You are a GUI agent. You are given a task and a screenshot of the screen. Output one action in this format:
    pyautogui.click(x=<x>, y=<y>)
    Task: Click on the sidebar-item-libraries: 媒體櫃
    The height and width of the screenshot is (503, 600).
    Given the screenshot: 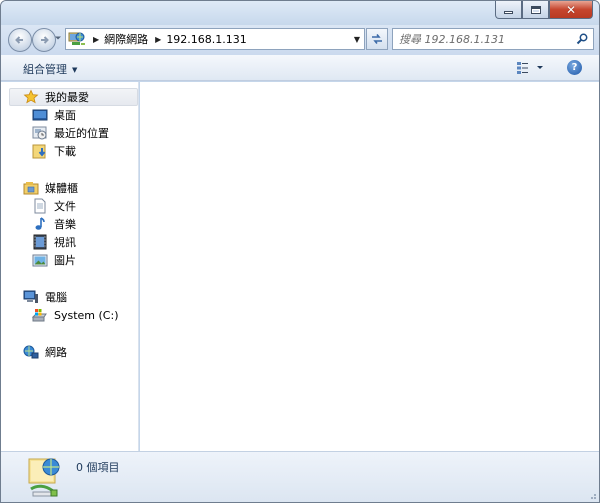 What is the action you would take?
    pyautogui.click(x=50, y=188)
    